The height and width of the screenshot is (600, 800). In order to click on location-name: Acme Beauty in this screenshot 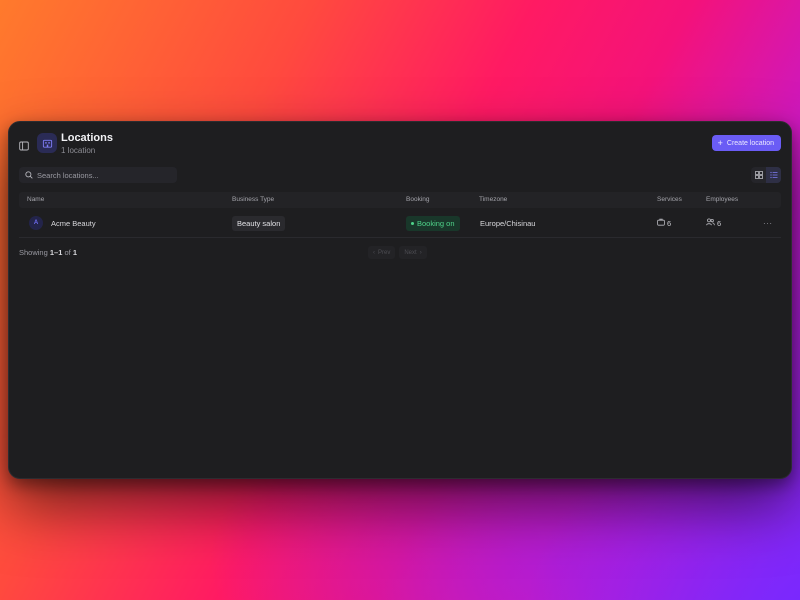, I will do `click(73, 223)`.